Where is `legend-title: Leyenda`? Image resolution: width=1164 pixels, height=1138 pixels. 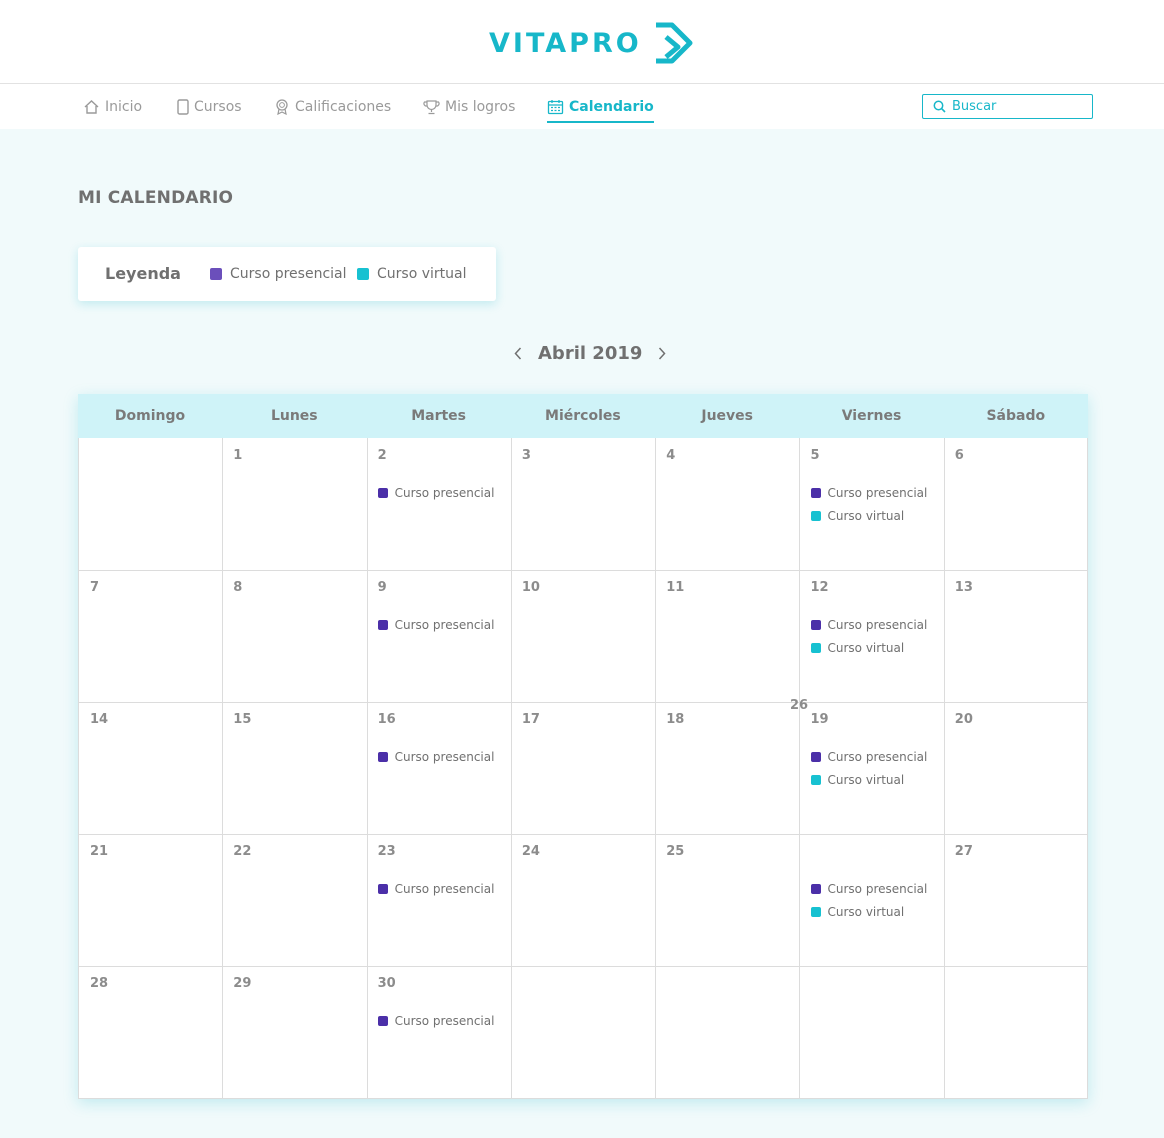 legend-title: Leyenda is located at coordinates (143, 273).